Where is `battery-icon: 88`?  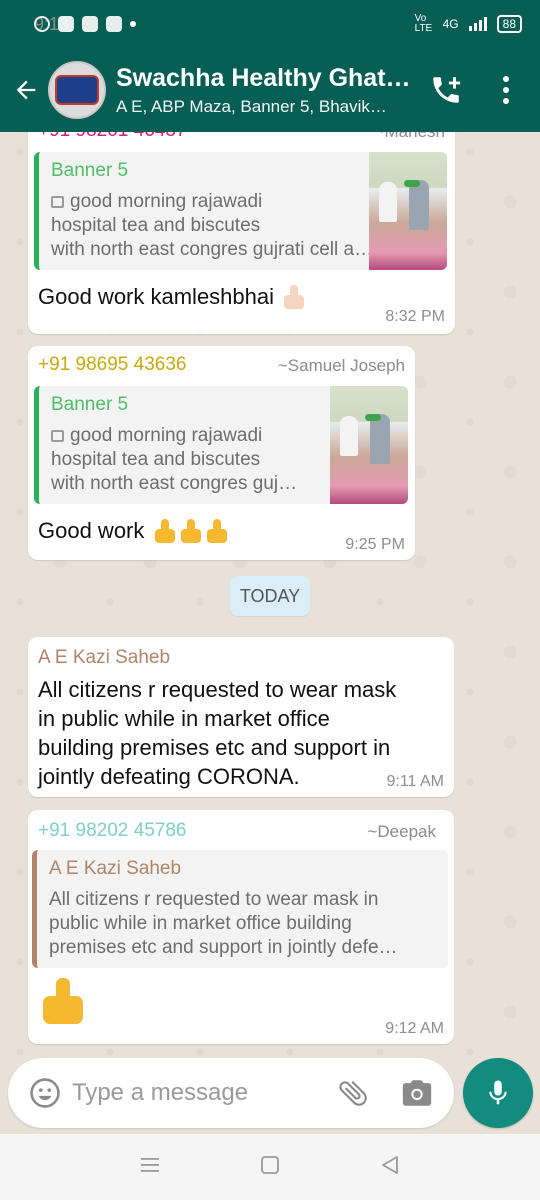
battery-icon: 88 is located at coordinates (509, 24).